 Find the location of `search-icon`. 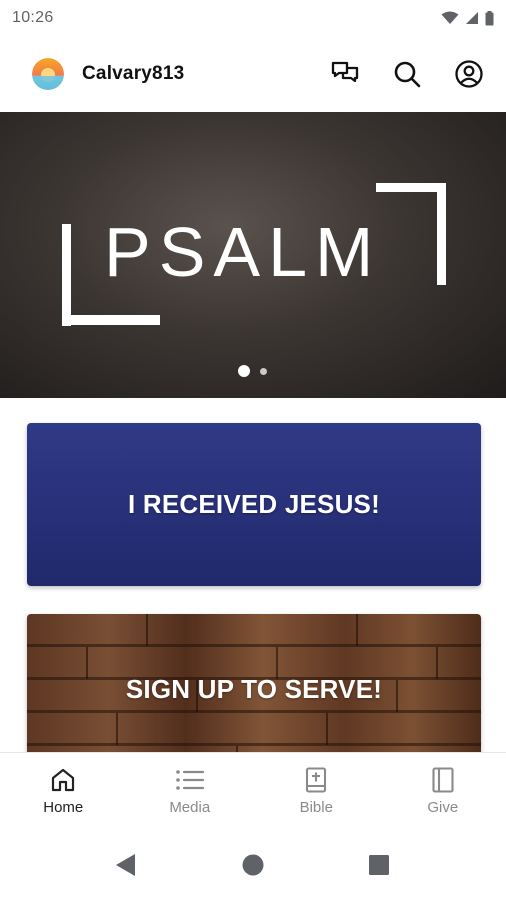

search-icon is located at coordinates (407, 74).